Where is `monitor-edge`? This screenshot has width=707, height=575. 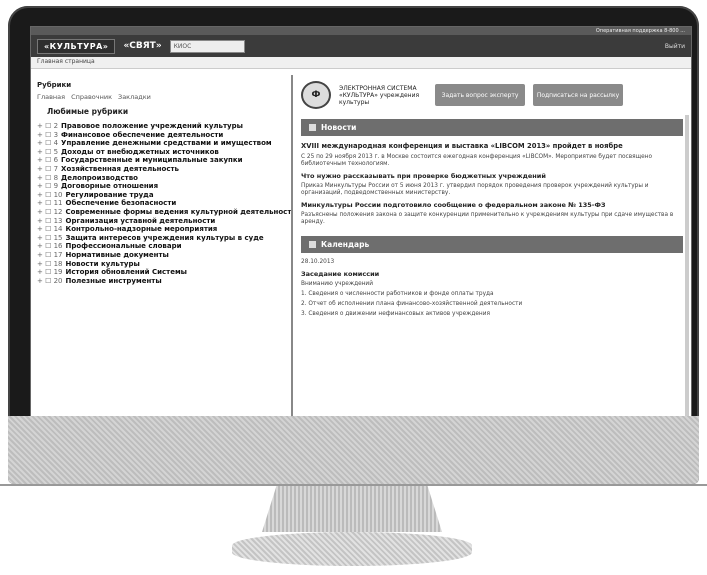 monitor-edge is located at coordinates (353, 485).